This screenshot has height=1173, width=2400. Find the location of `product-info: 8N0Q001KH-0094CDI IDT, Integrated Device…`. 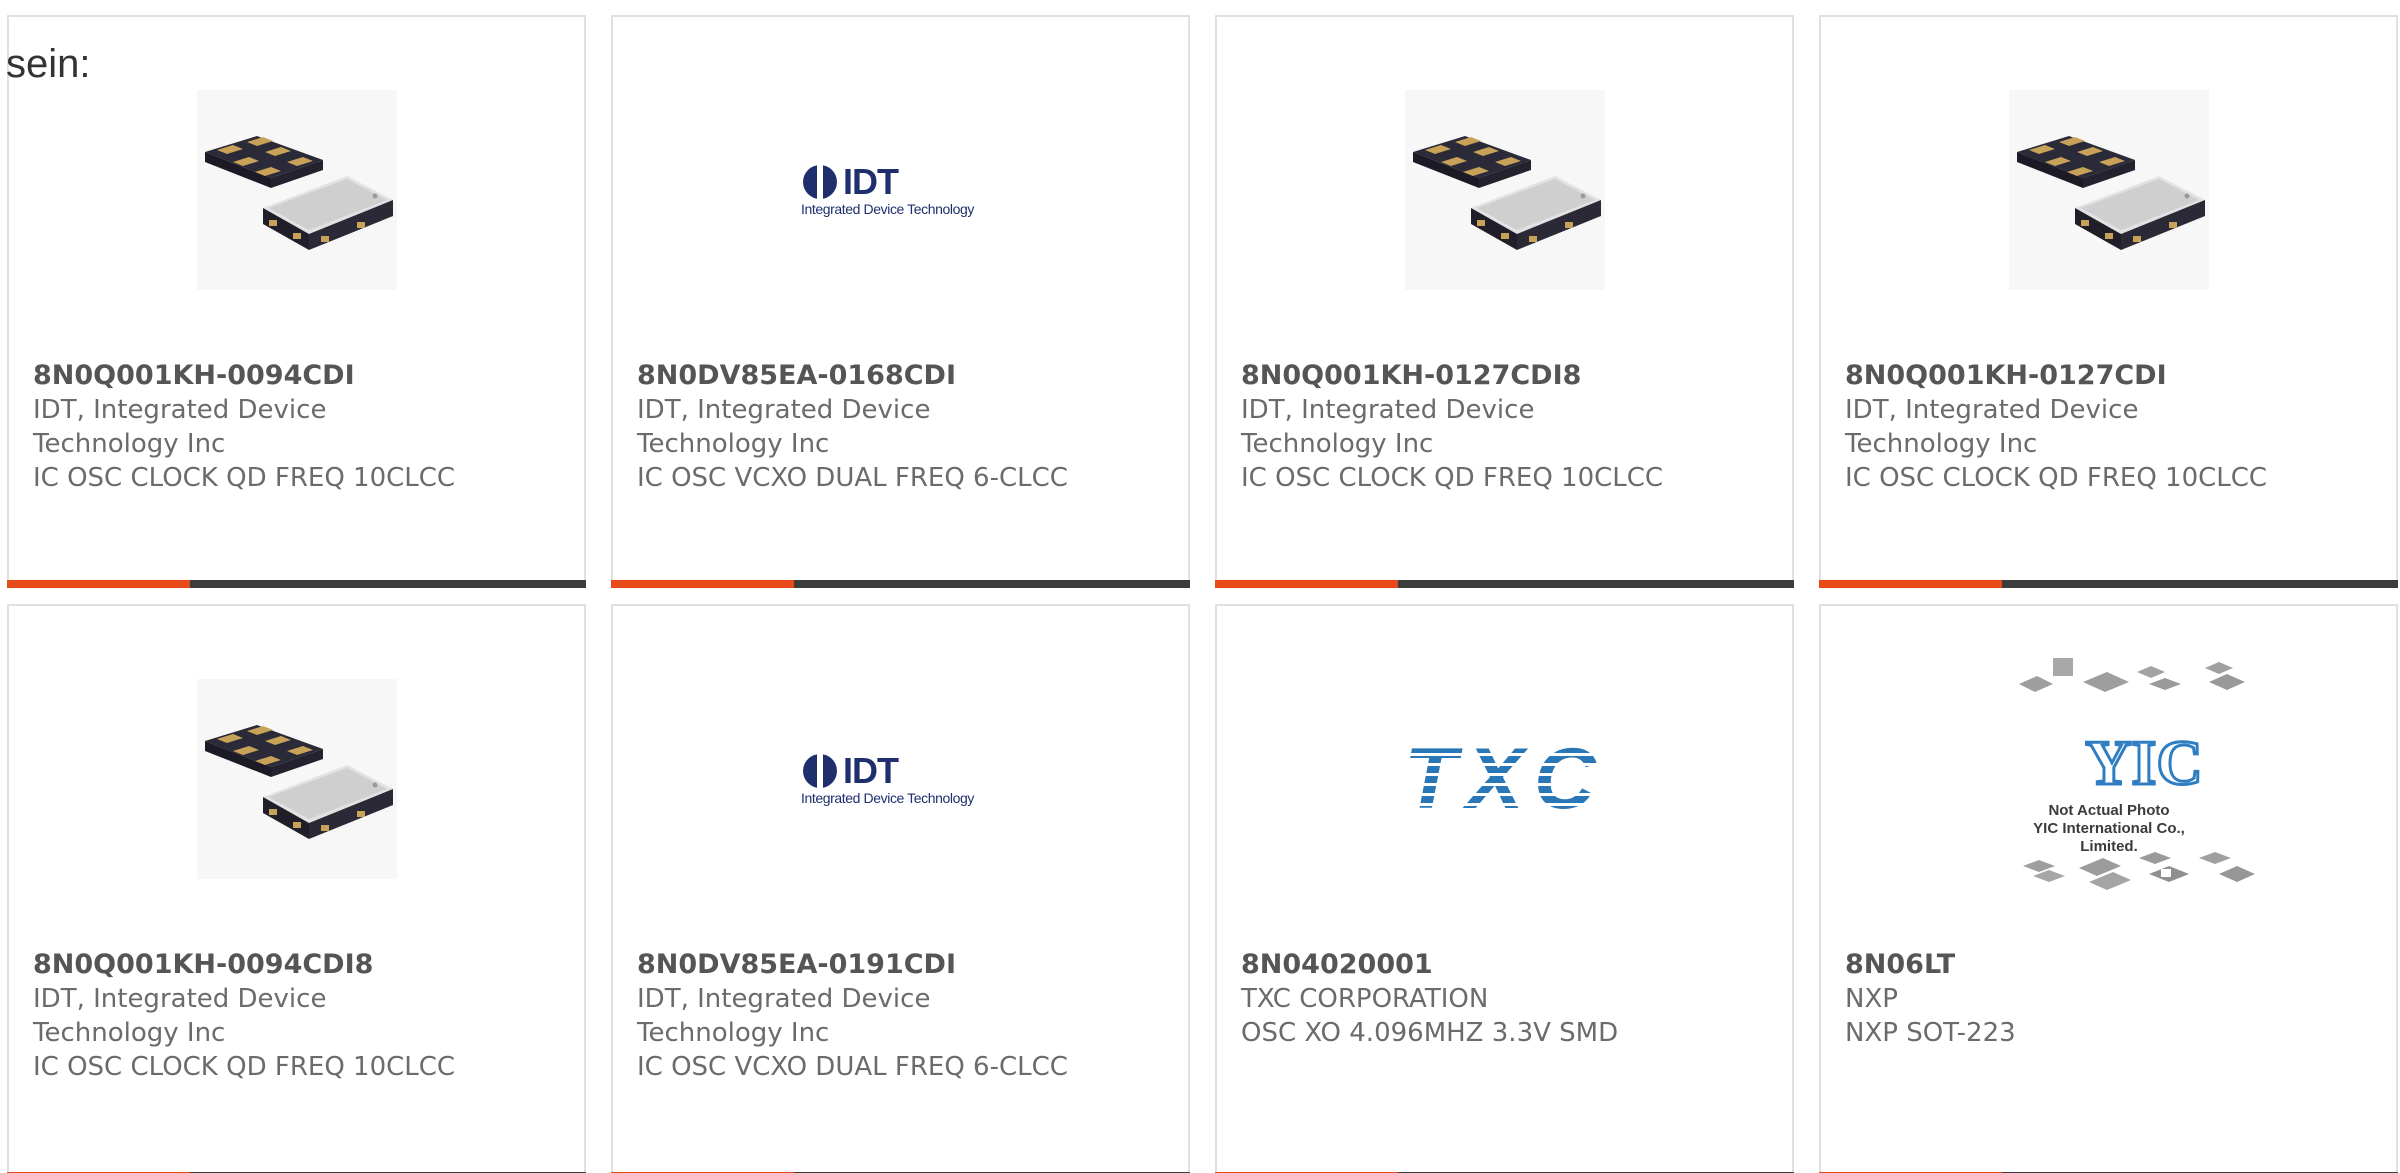

product-info: 8N0Q001KH-0094CDI IDT, Integrated Device… is located at coordinates (298, 427).